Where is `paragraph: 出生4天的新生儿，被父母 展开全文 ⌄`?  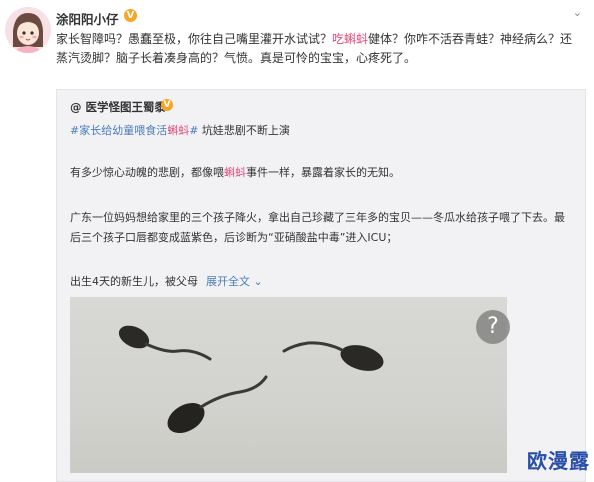 paragraph: 出生4天的新生儿，被父母 展开全文 ⌄ is located at coordinates (166, 281).